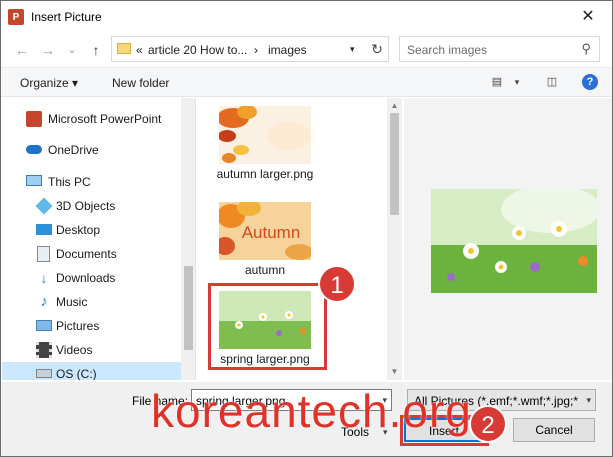  What do you see at coordinates (306, 82) in the screenshot?
I see `toolbar: Organize ▾ New folder ▤ ▾ ◫ ?` at bounding box center [306, 82].